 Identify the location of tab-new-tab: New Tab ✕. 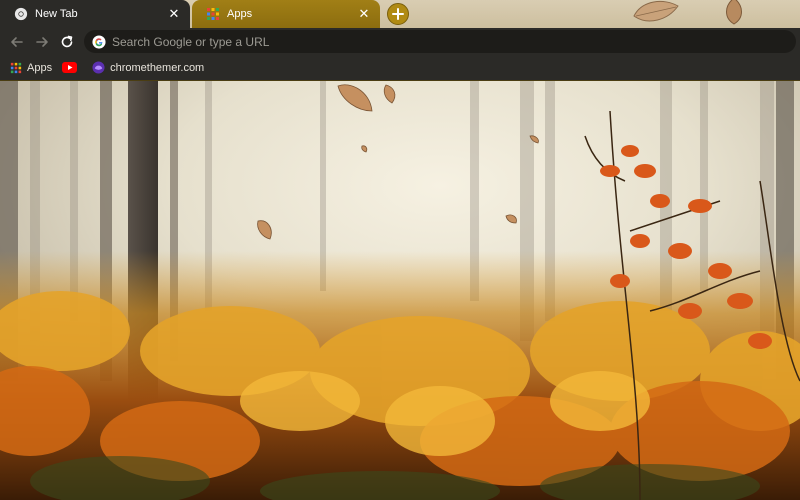
(95, 14).